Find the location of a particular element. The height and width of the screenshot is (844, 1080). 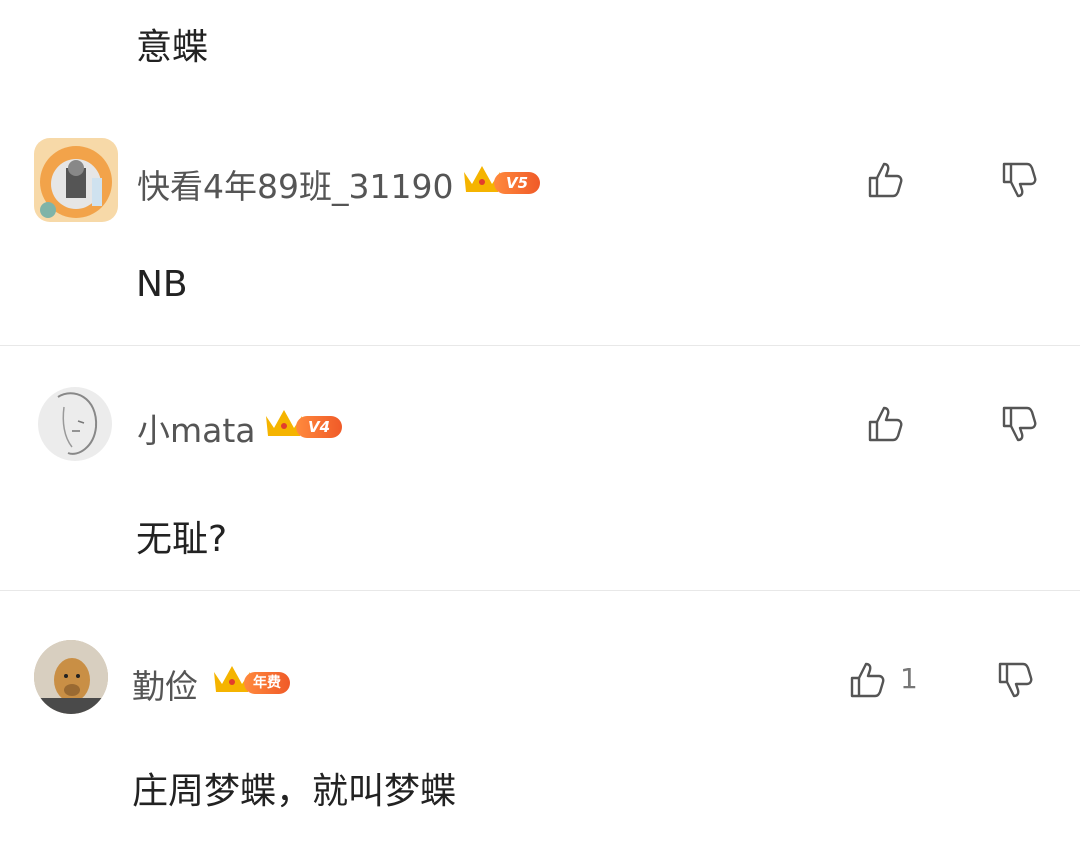

username: 小mata is located at coordinates (196, 428).